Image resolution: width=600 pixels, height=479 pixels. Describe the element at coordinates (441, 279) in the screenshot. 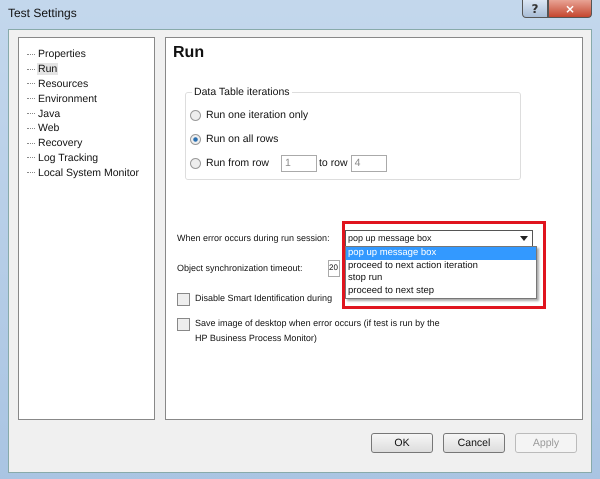

I see `list-option: stop run` at that location.